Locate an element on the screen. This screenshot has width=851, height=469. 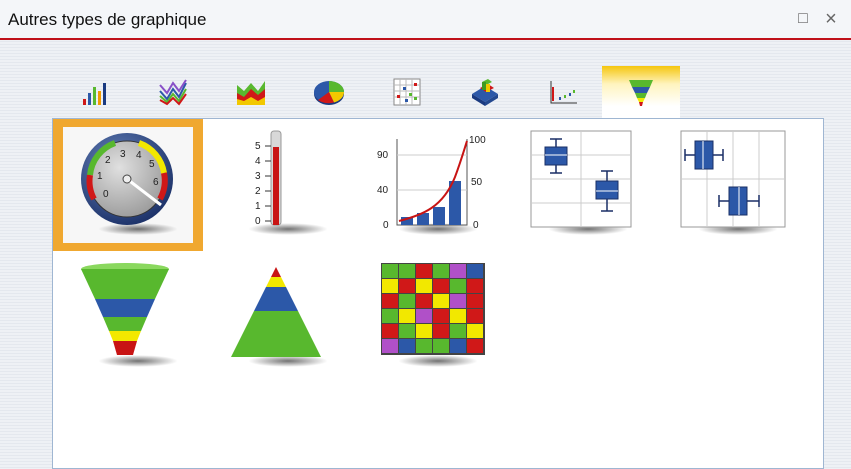
pareto-left-tick-0: 0 is located at coordinates (386, 225).